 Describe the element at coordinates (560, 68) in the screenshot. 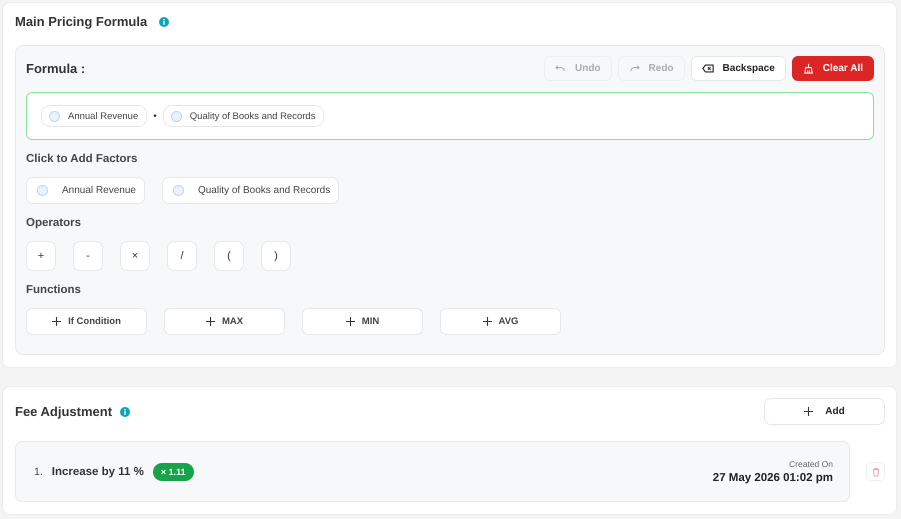

I see `undo-icon` at that location.